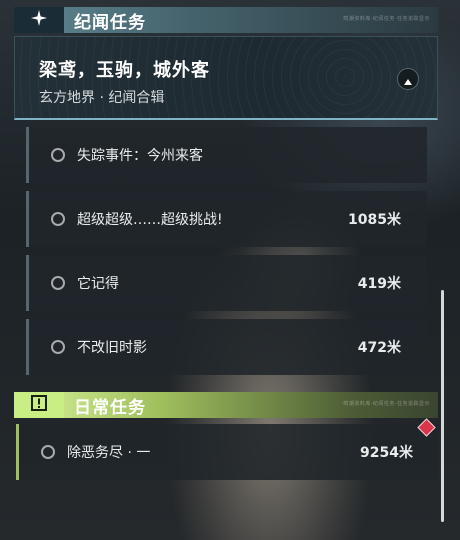  I want to click on exclamation-box-icon, so click(39, 405).